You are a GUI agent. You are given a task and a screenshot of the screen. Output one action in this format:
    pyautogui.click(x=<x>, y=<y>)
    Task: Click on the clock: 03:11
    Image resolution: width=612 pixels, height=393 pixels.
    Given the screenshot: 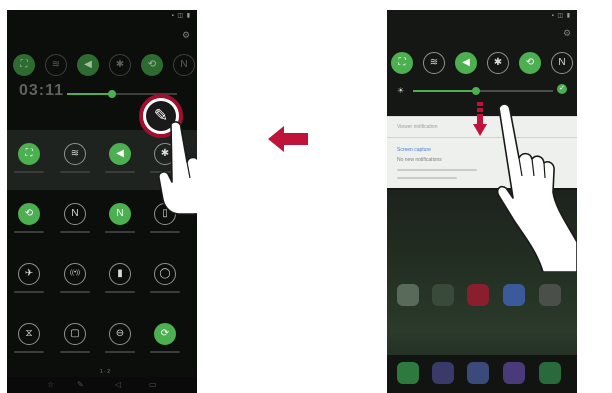 What is the action you would take?
    pyautogui.click(x=42, y=90)
    